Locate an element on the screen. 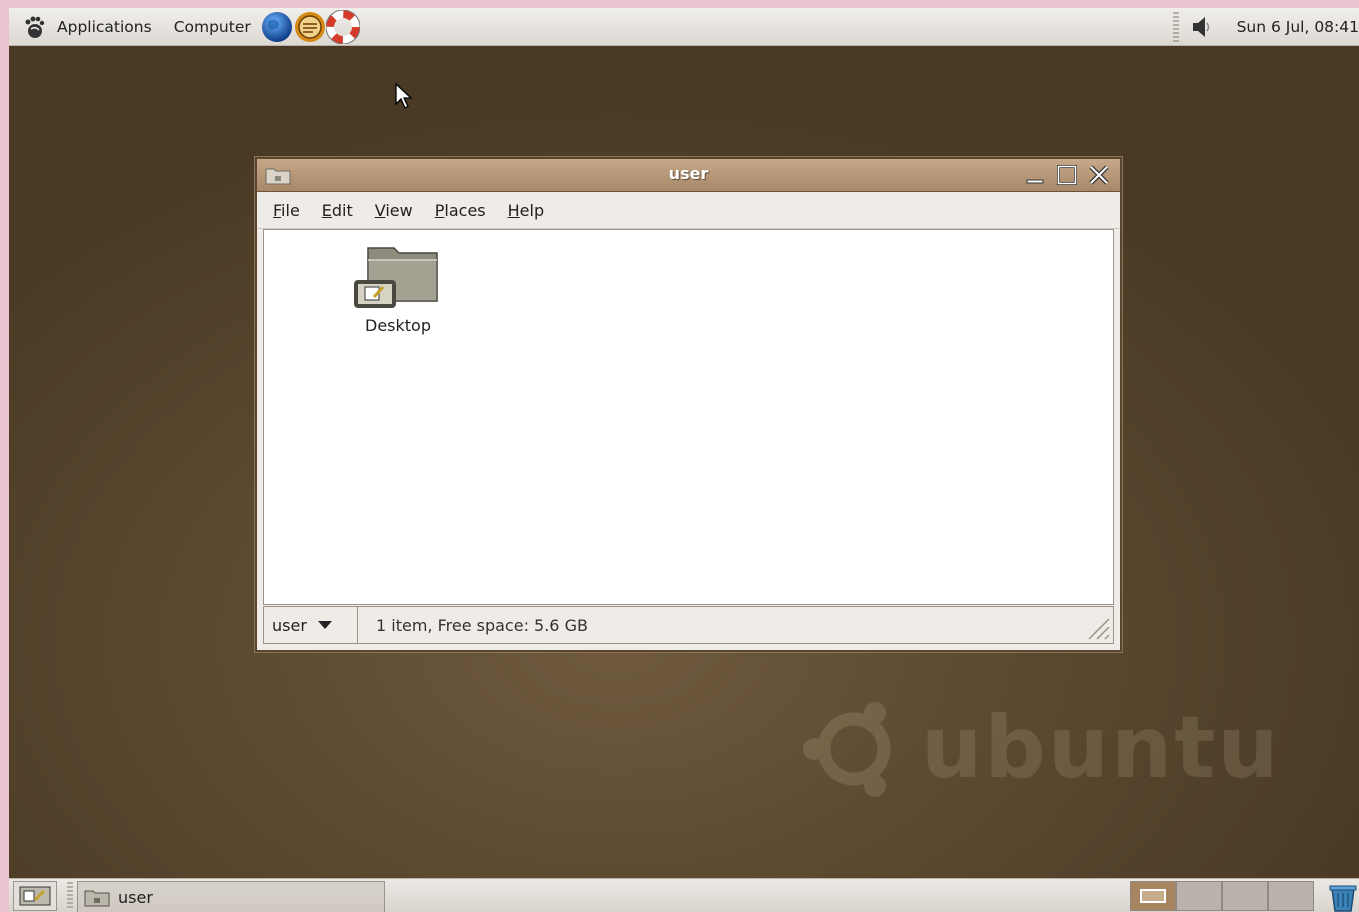 This screenshot has height=912, width=1359. status-text: 1 item, Free space: 5.6 GB is located at coordinates (482, 625).